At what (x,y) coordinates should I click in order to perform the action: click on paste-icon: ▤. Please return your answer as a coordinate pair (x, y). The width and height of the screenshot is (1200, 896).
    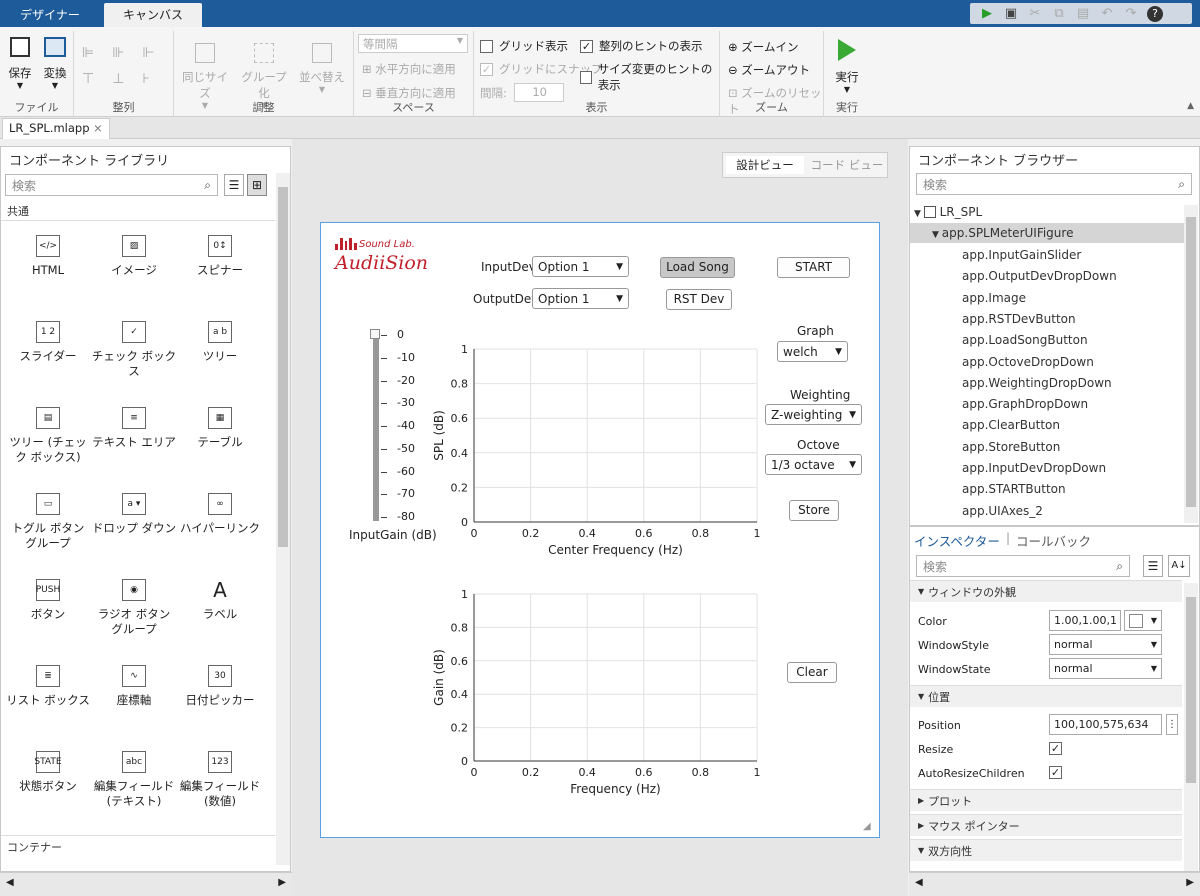
    Looking at the image, I should click on (1083, 14).